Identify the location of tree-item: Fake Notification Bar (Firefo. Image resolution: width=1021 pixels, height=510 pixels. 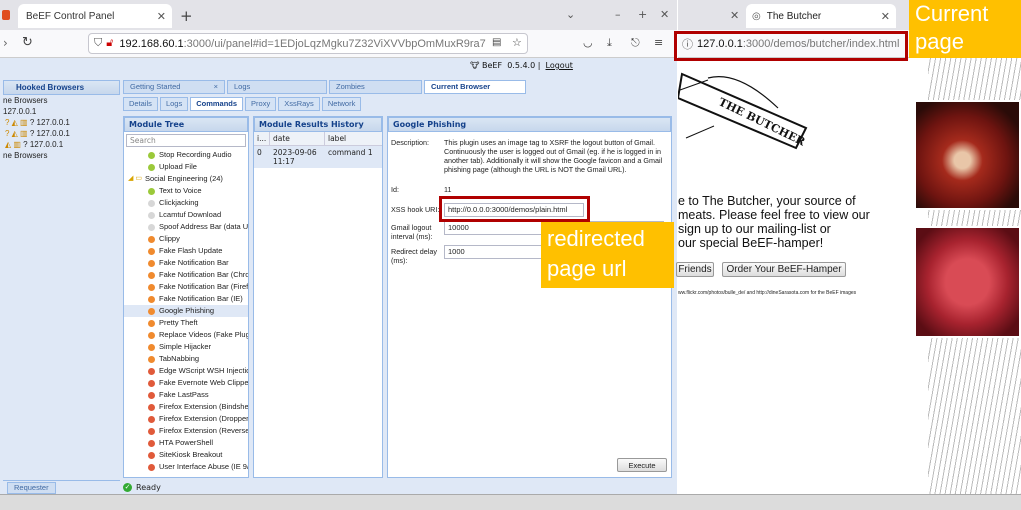
(186, 287).